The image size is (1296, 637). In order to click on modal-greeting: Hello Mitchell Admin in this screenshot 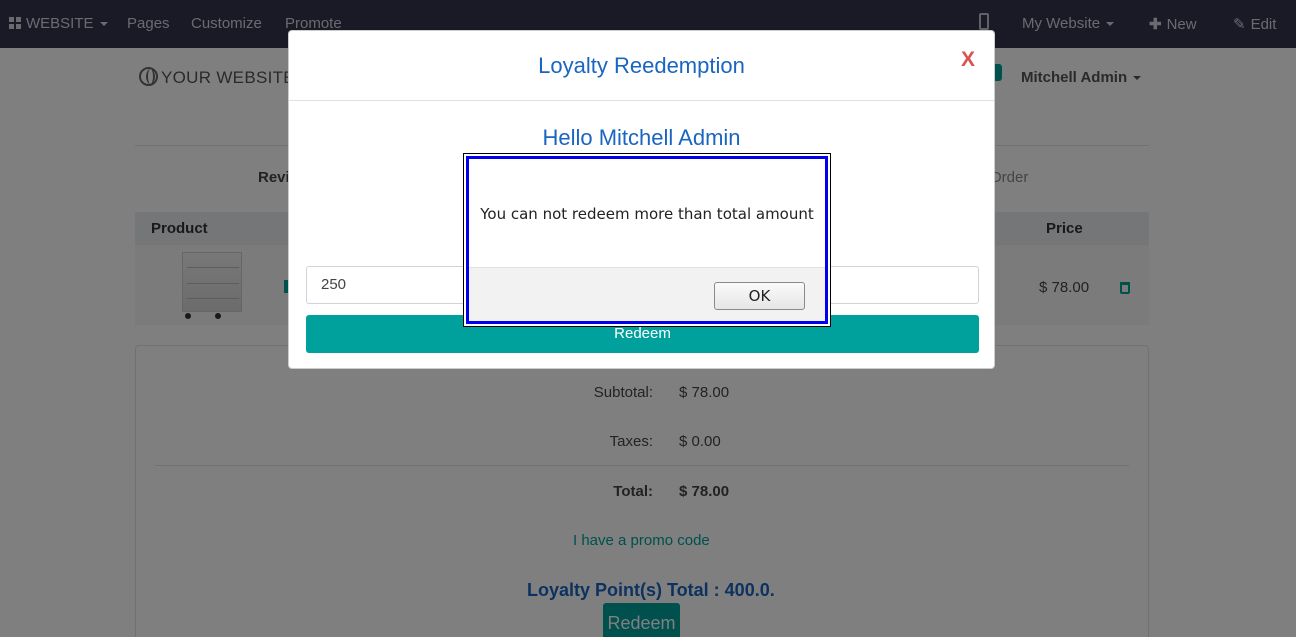, I will do `click(641, 137)`.